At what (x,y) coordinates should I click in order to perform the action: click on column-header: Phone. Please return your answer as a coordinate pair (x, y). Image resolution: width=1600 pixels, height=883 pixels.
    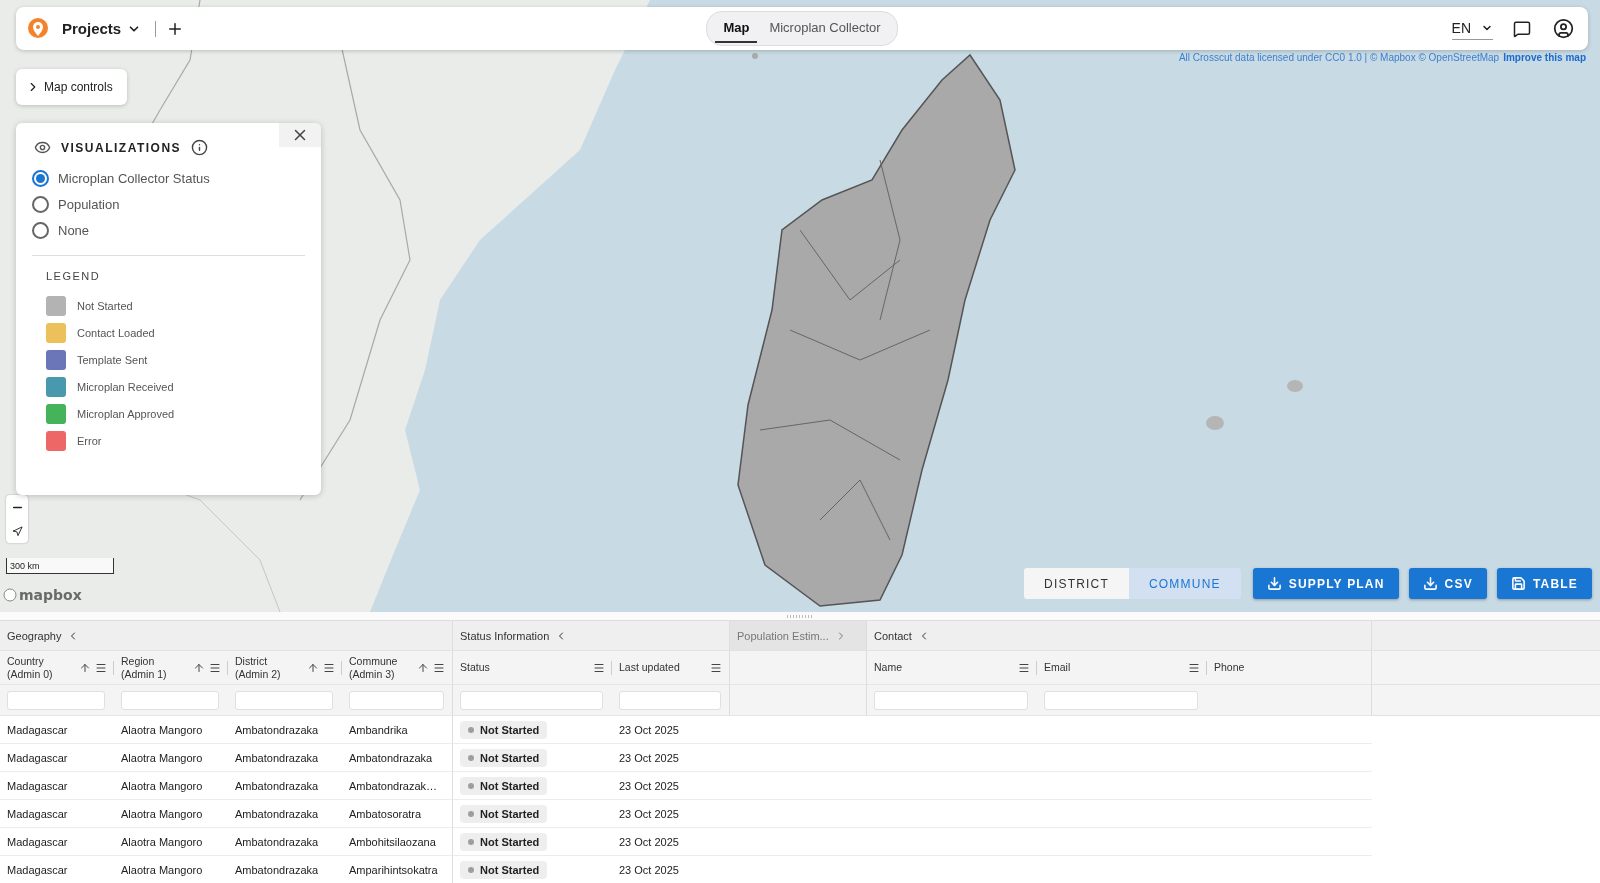
    Looking at the image, I should click on (1289, 668).